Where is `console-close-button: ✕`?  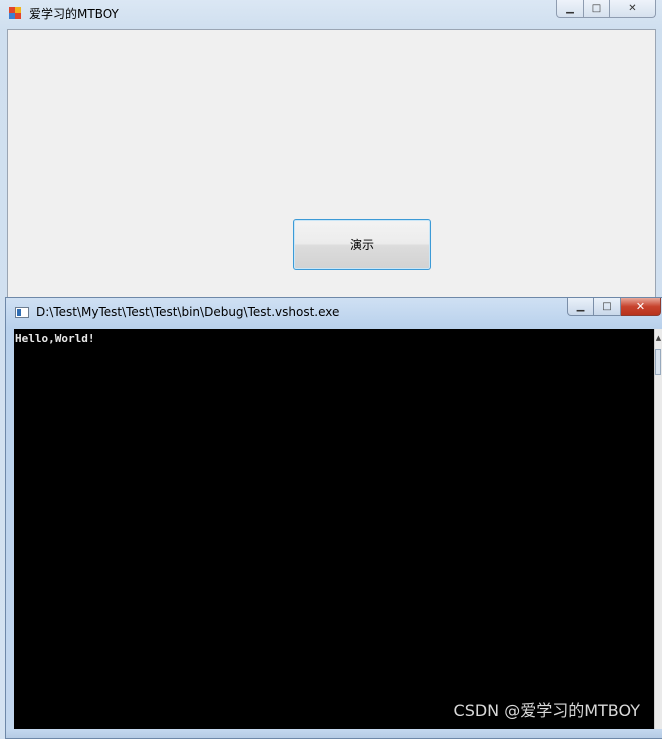 console-close-button: ✕ is located at coordinates (641, 307).